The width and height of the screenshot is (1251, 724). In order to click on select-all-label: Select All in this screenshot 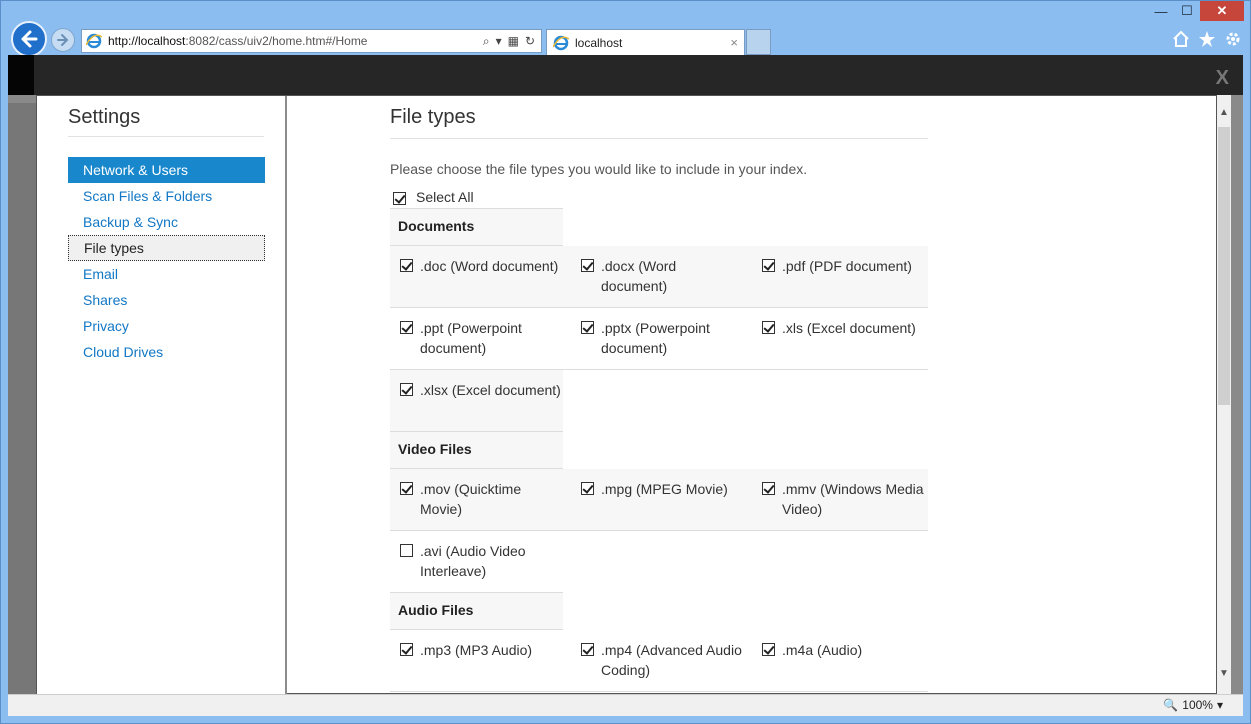, I will do `click(445, 196)`.